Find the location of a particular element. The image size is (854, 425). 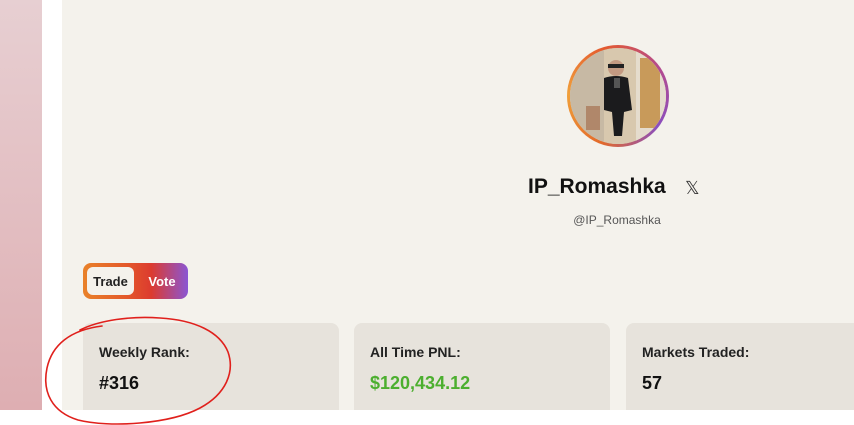

stat-value: $120,434.12 is located at coordinates (420, 383).